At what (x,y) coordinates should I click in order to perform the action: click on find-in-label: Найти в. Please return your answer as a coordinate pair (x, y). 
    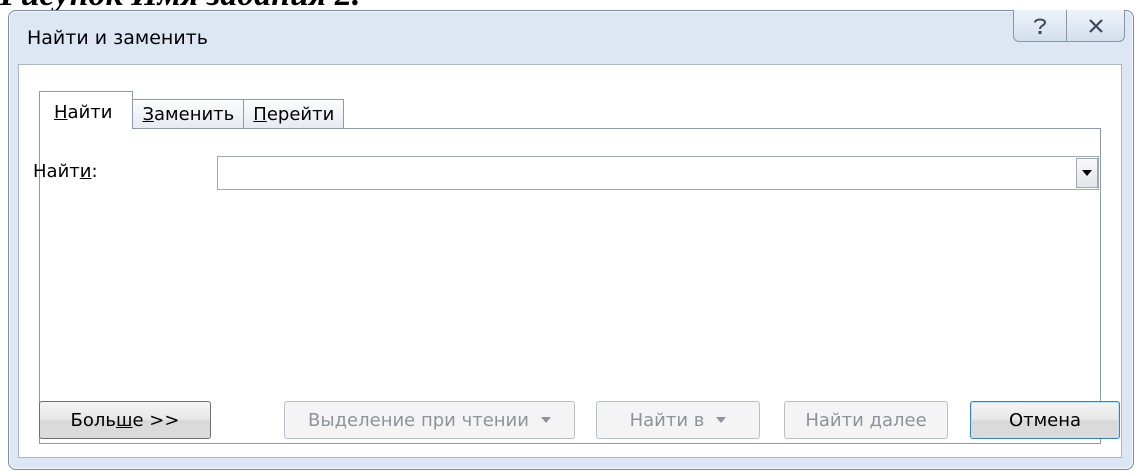
    Looking at the image, I should click on (667, 420).